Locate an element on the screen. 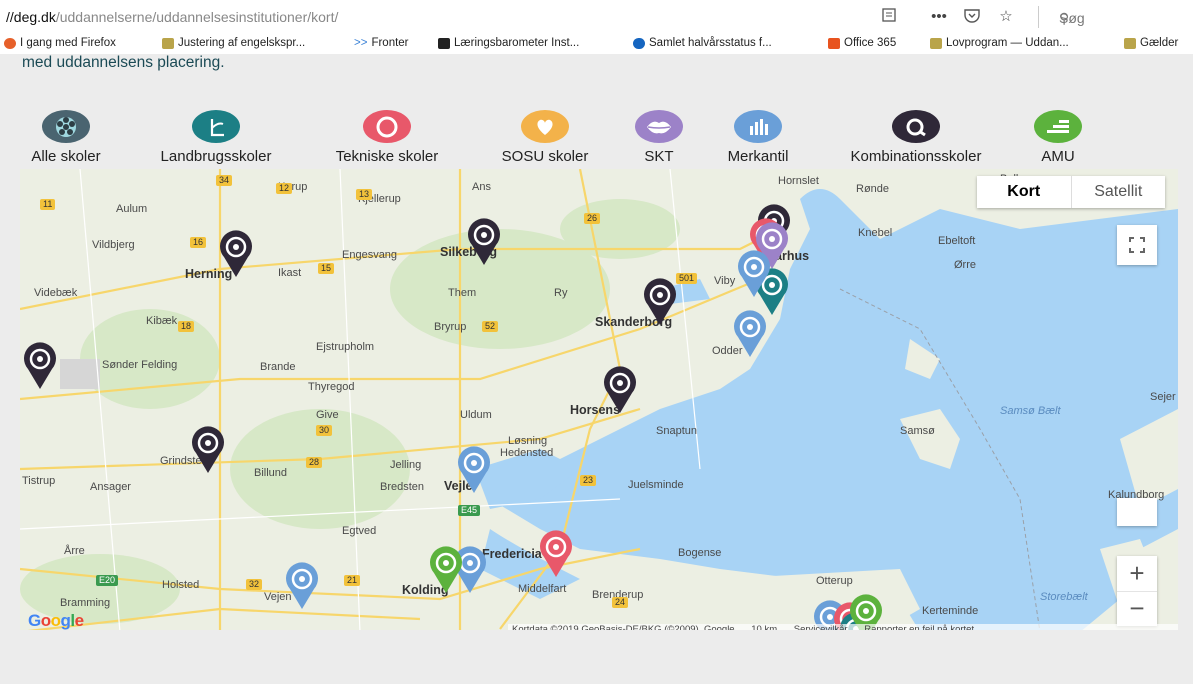 The height and width of the screenshot is (684, 1193). filter-amu: AMU is located at coordinates (1058, 137).